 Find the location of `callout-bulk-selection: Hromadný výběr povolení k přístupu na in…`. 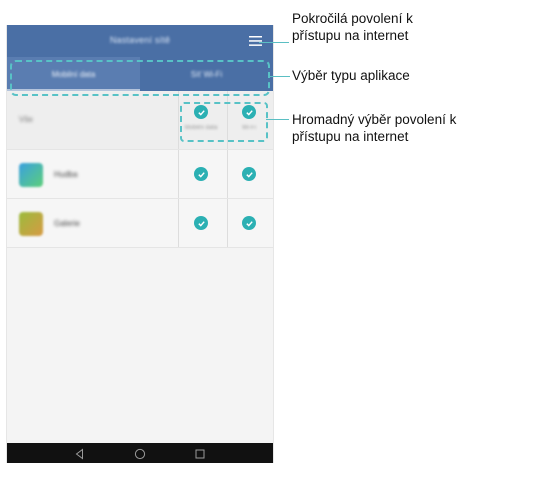

callout-bulk-selection: Hromadný výběr povolení k přístupu na in… is located at coordinates (374, 128).